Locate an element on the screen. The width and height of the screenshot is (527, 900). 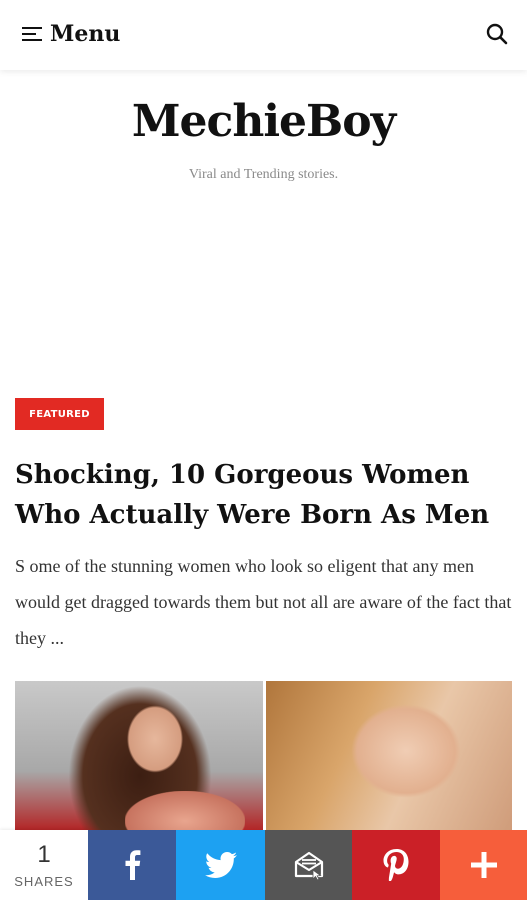
post-image-right is located at coordinates (389, 756).